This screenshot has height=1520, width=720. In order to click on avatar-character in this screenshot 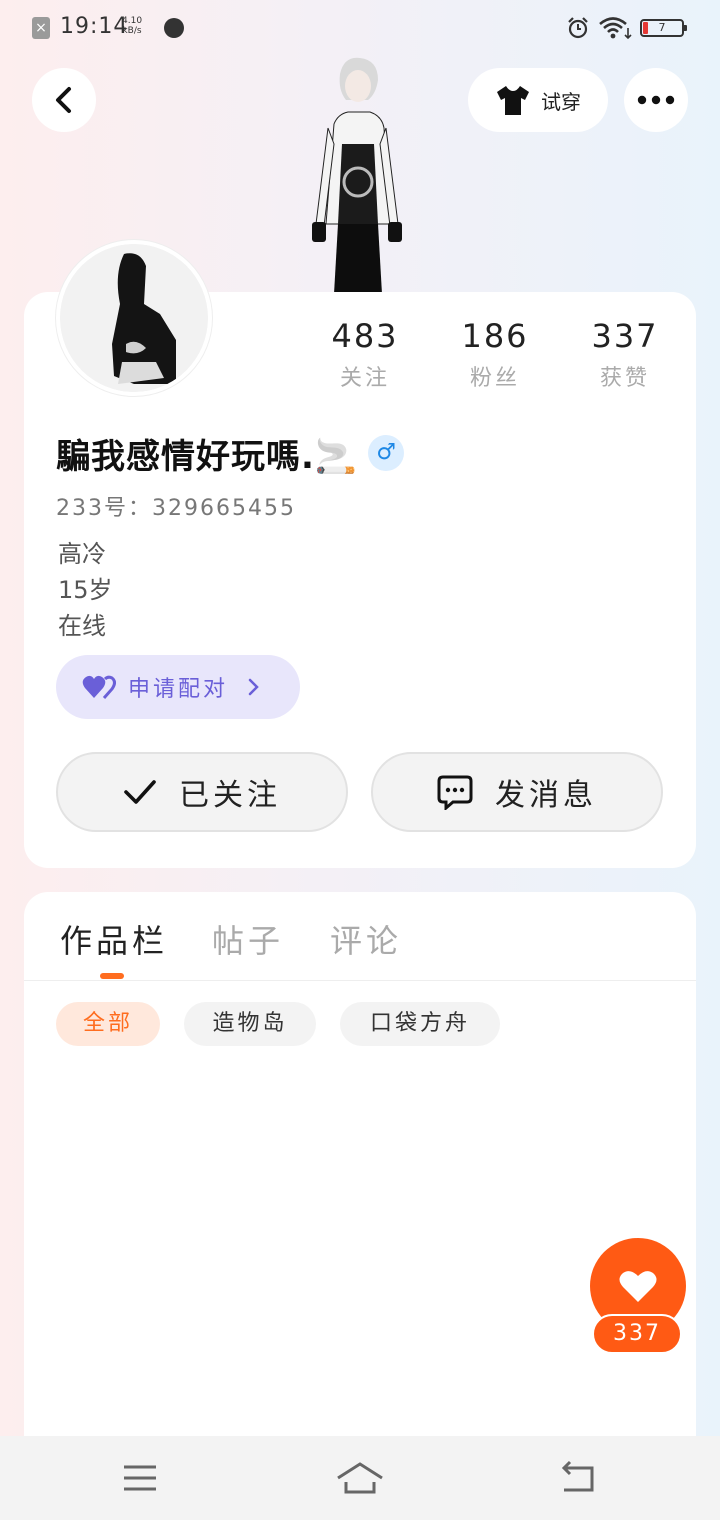, I will do `click(357, 175)`.